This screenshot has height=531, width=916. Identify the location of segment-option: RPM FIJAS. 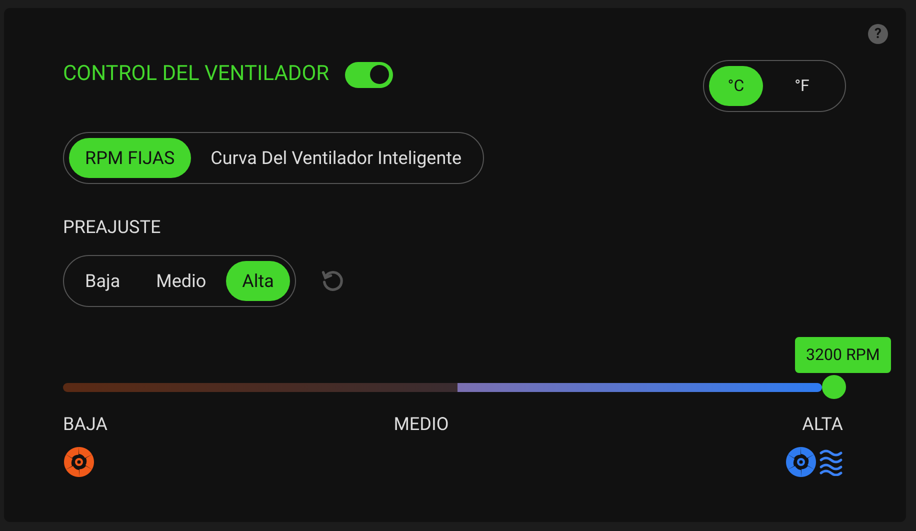
(130, 158).